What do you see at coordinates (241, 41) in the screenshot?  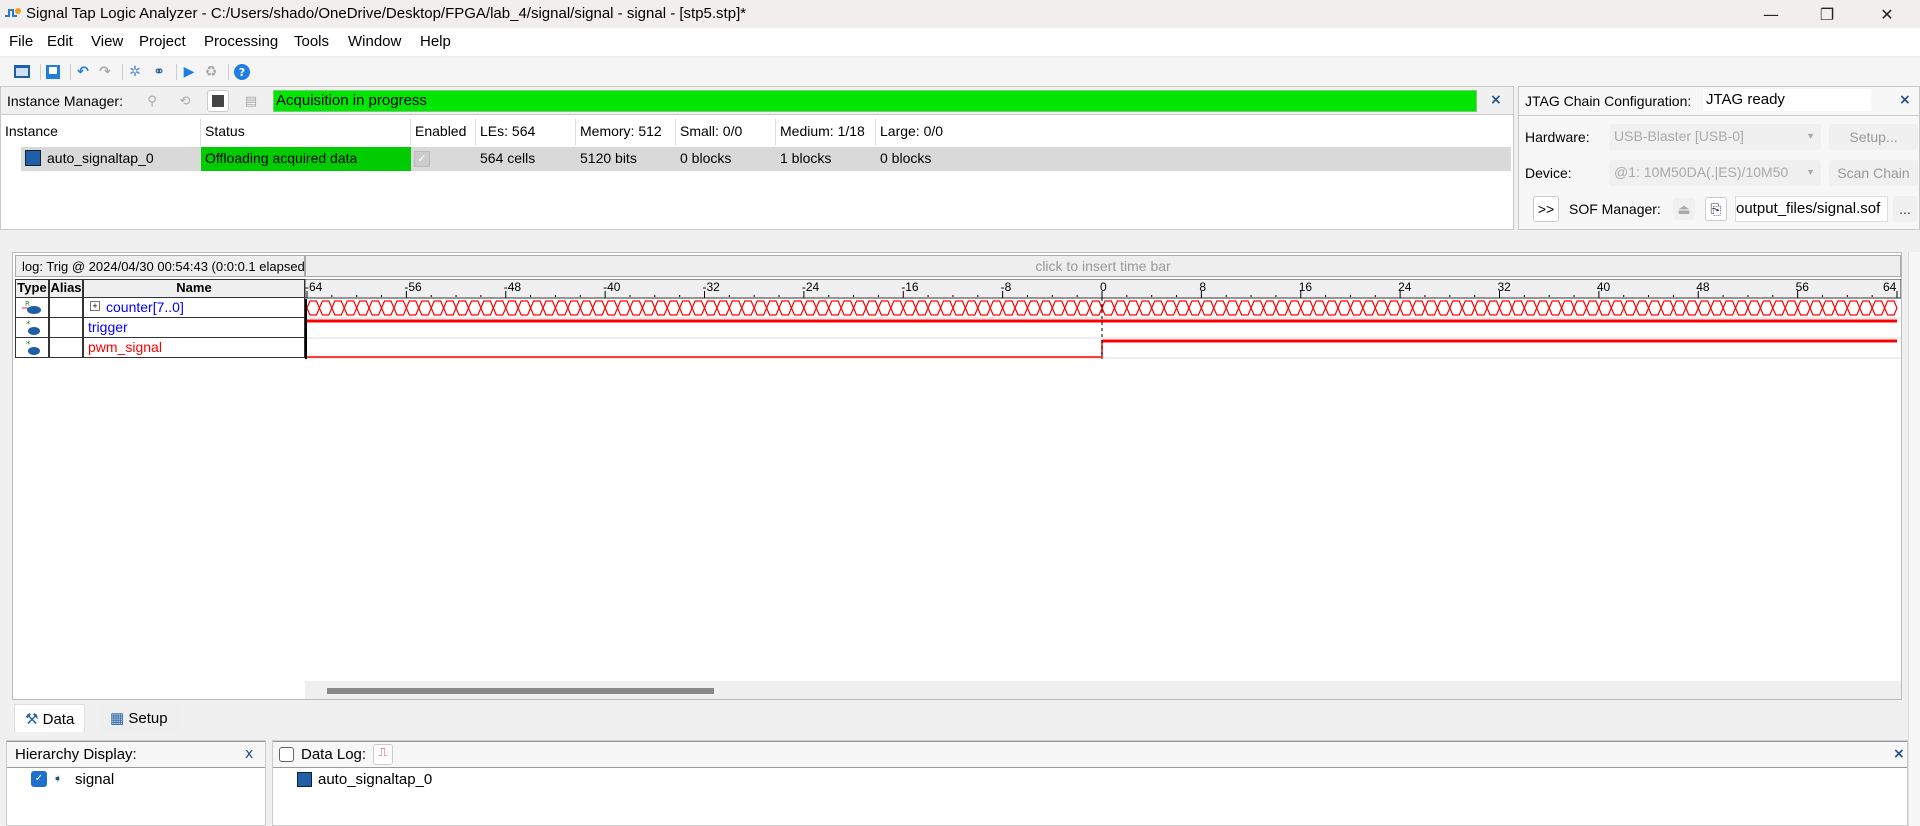 I see `menu-processing: Processing` at bounding box center [241, 41].